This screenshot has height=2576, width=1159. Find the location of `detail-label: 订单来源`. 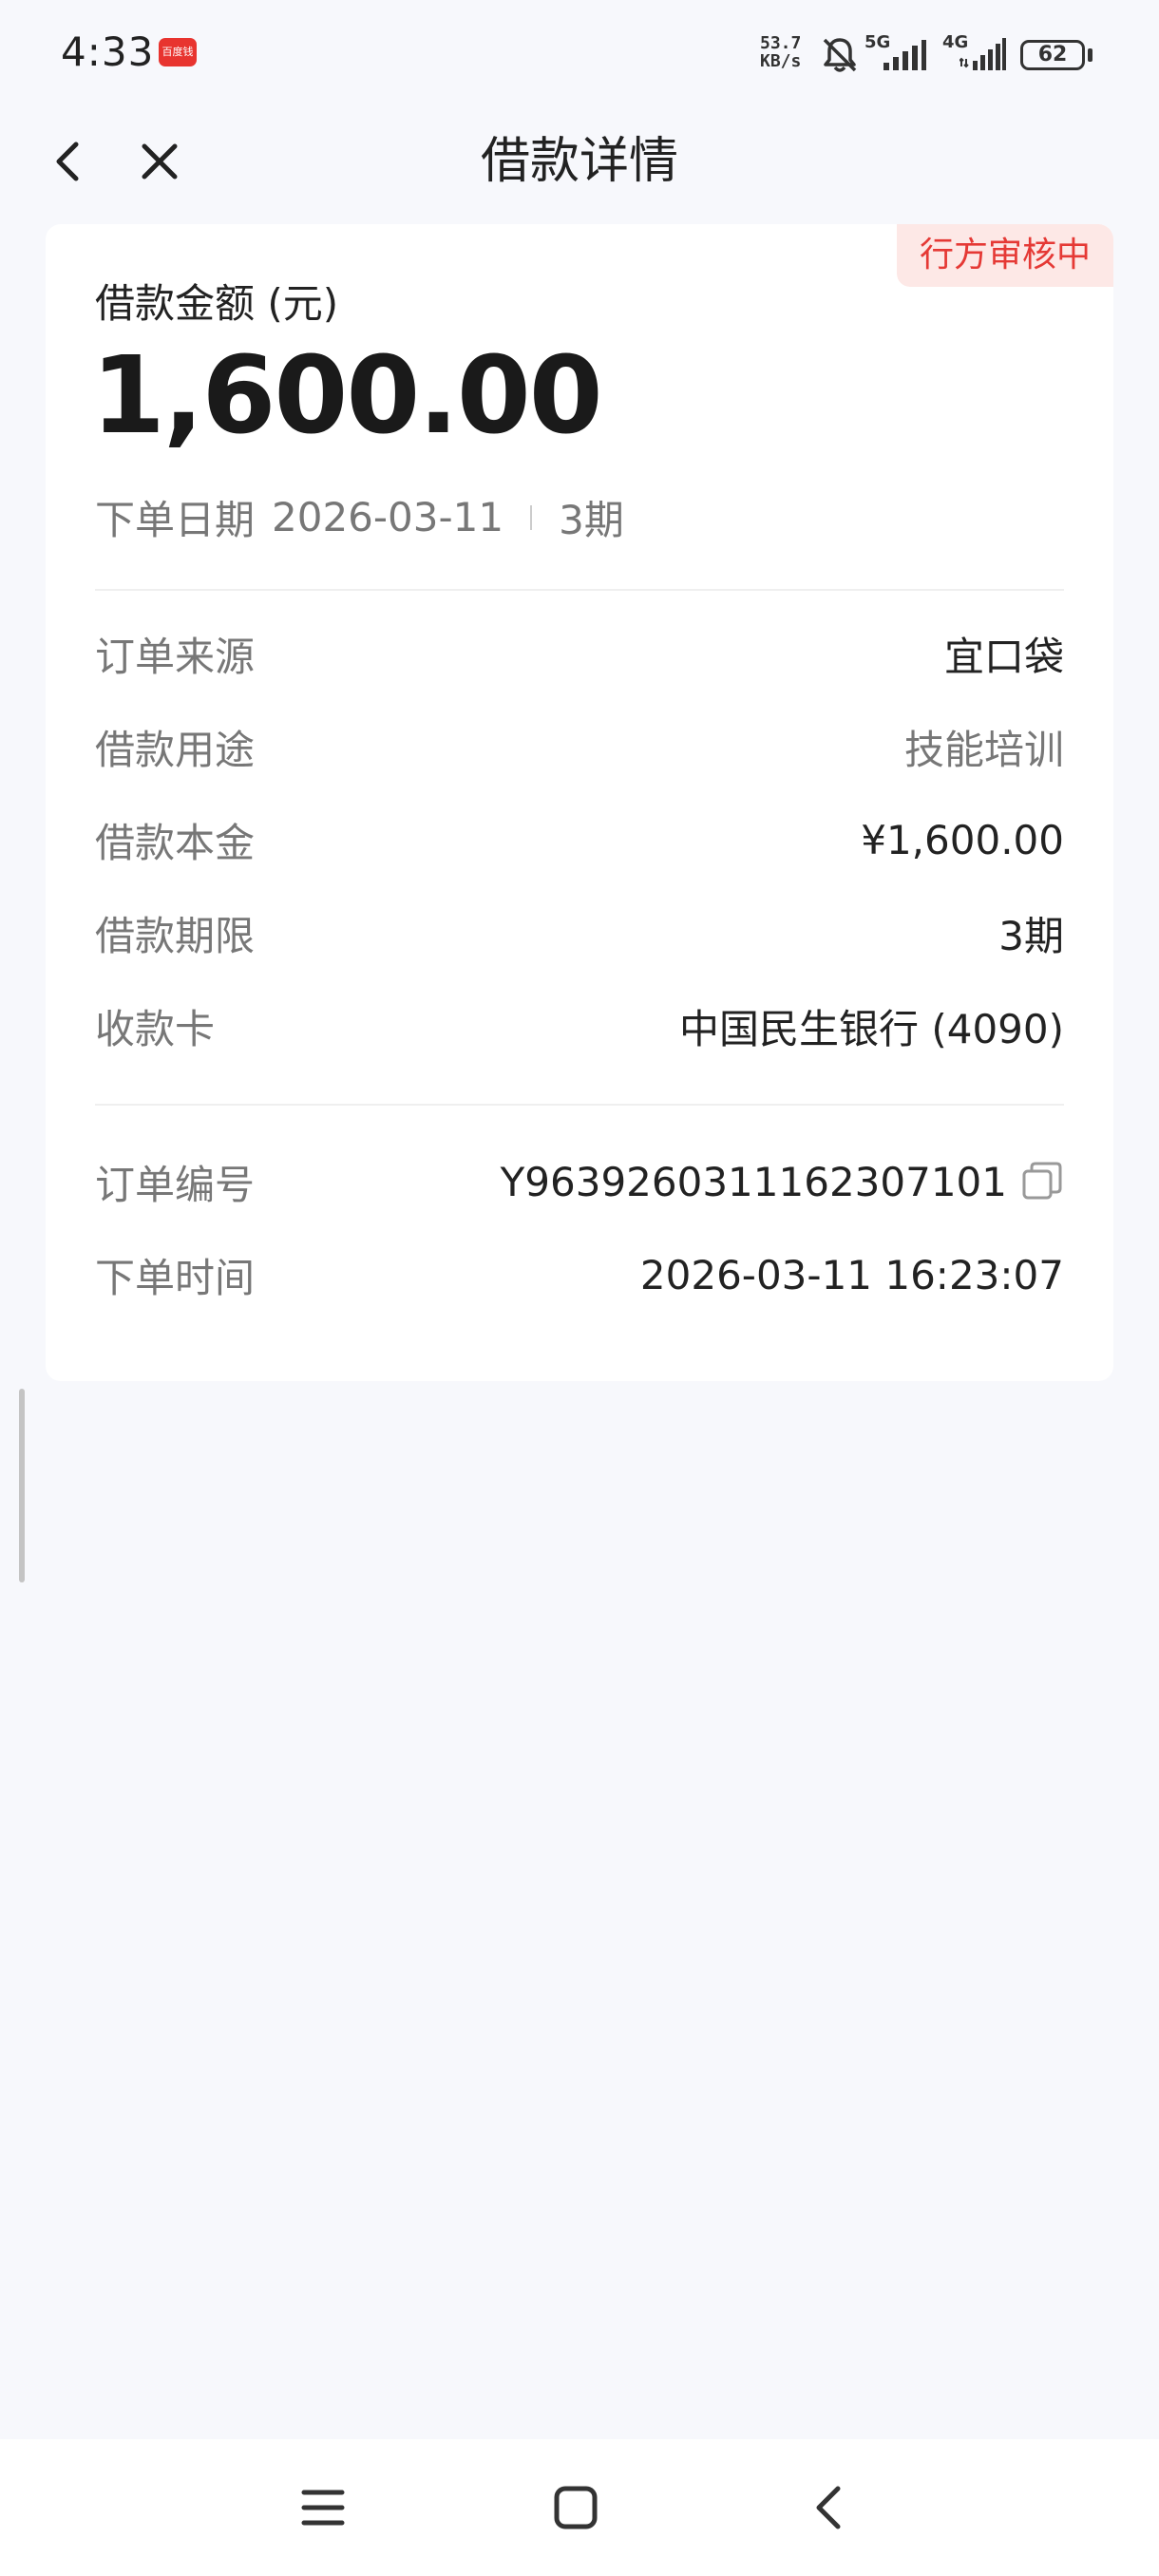

detail-label: 订单来源 is located at coordinates (175, 656).